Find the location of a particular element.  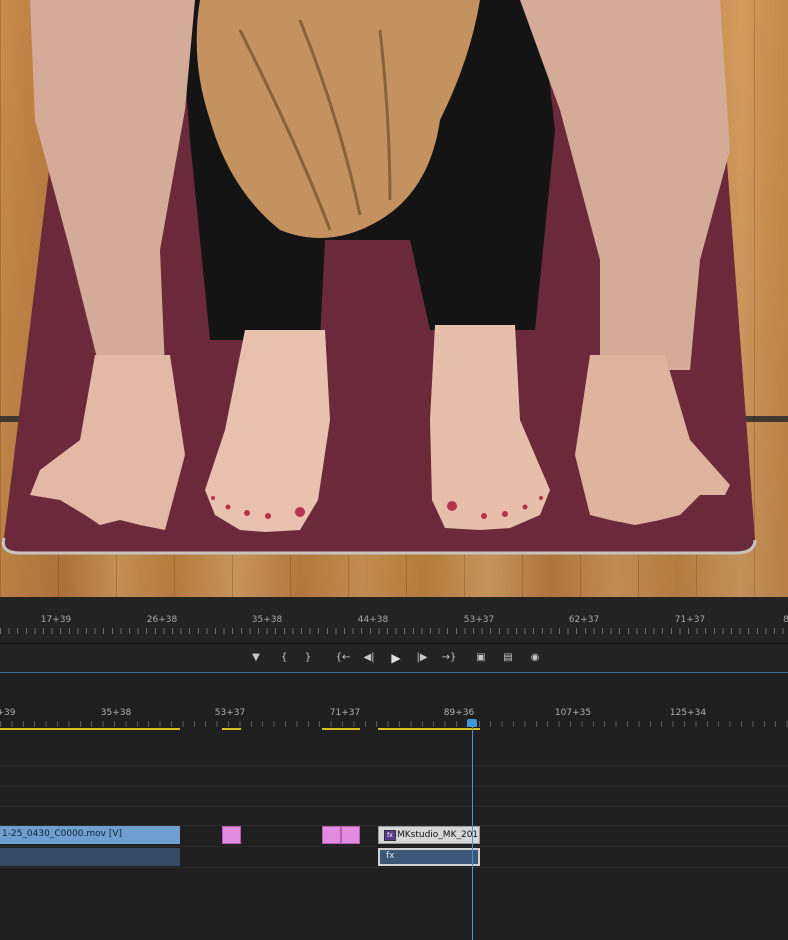

overwrite-icon: ▤ is located at coordinates (508, 658).